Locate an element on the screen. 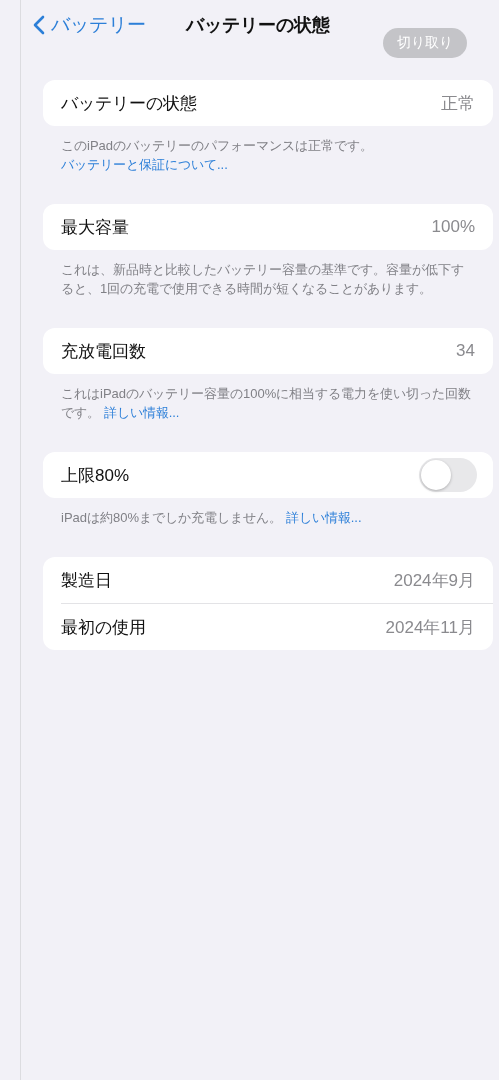 The image size is (499, 1080). row-value: 2024年11月 is located at coordinates (430, 627).